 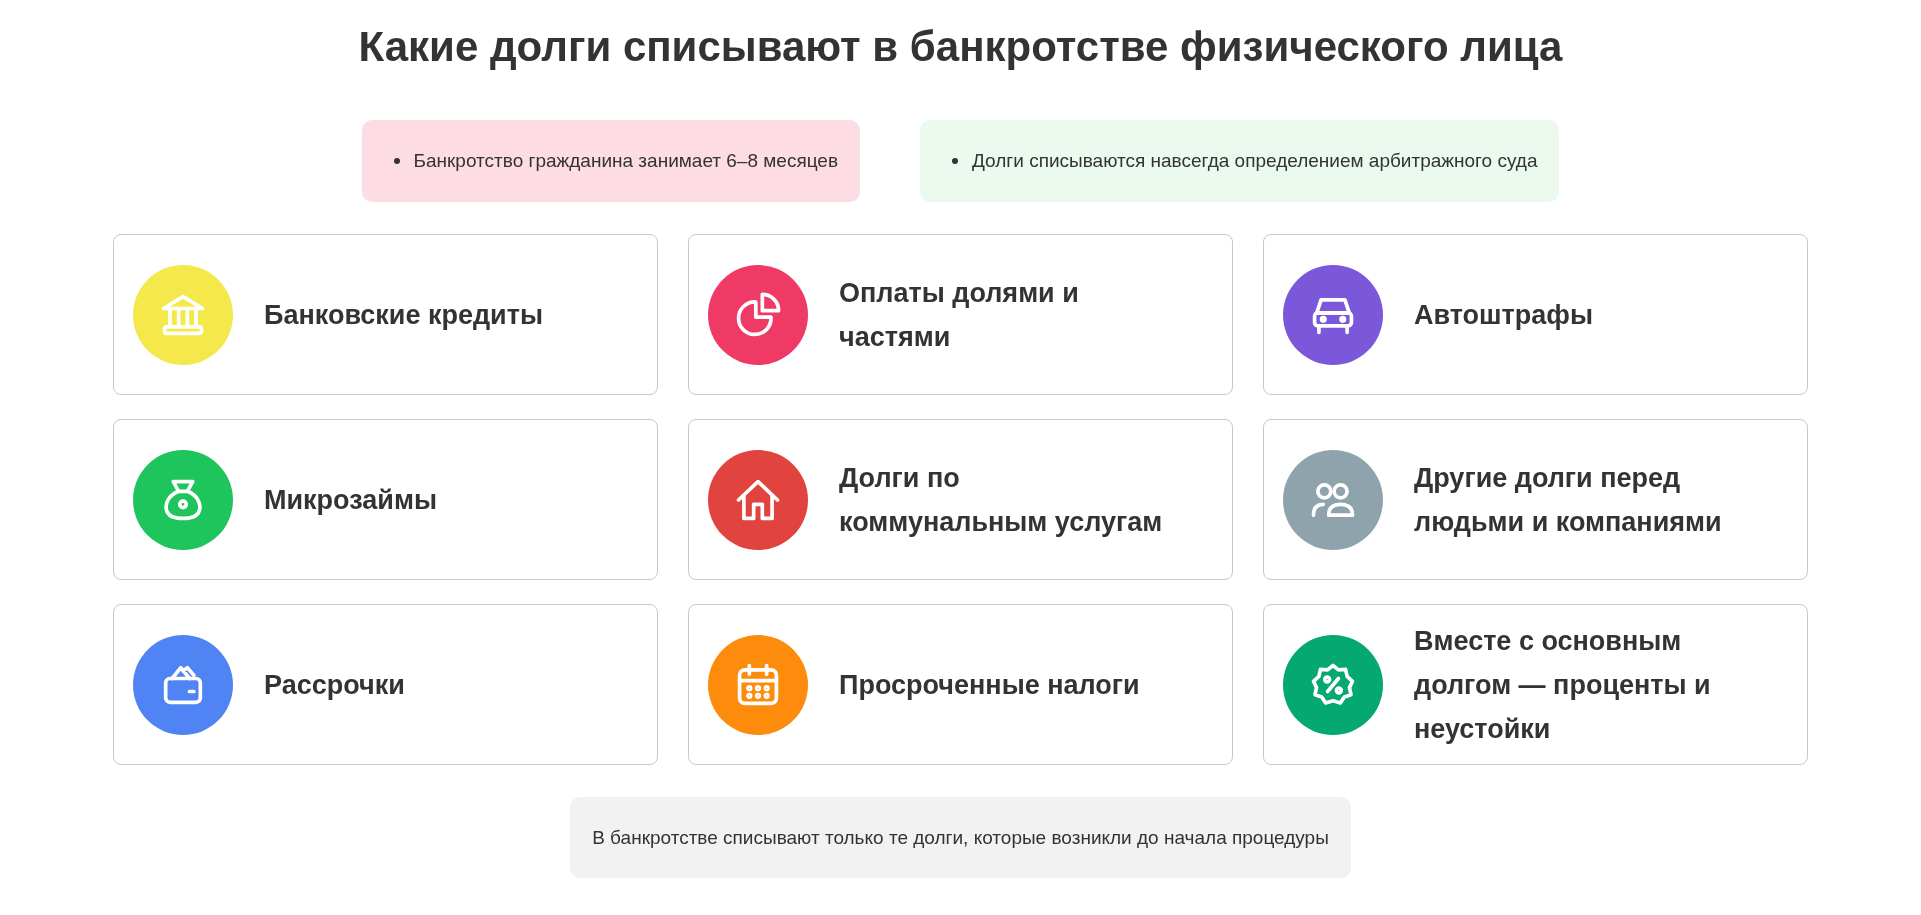 What do you see at coordinates (1001, 500) in the screenshot?
I see `card-label: Долги по коммунальным услугам` at bounding box center [1001, 500].